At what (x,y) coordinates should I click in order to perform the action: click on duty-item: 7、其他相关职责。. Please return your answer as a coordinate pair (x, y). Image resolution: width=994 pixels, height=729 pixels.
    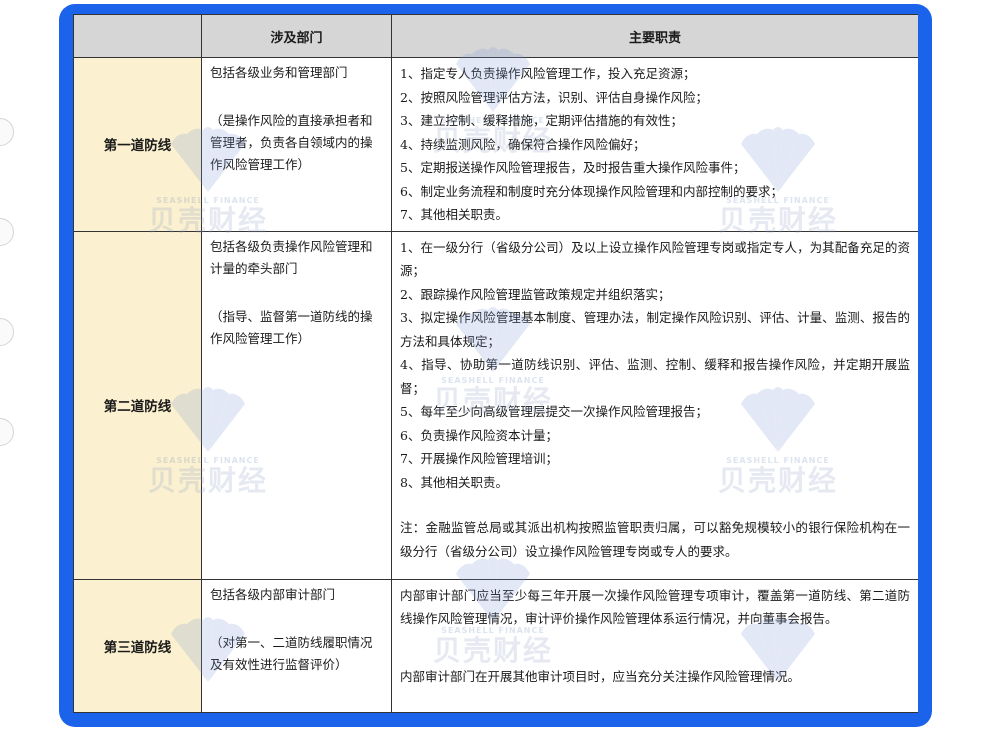
    Looking at the image, I should click on (454, 214).